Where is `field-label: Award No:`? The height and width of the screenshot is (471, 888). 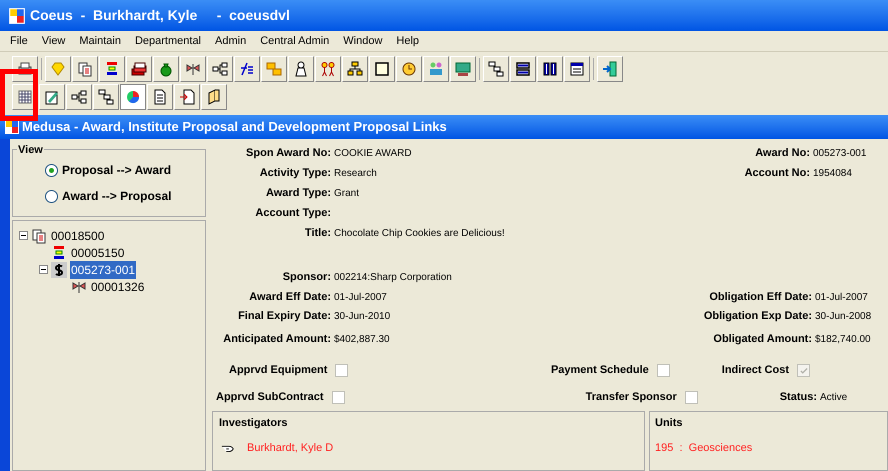 field-label: Award No: is located at coordinates (782, 153).